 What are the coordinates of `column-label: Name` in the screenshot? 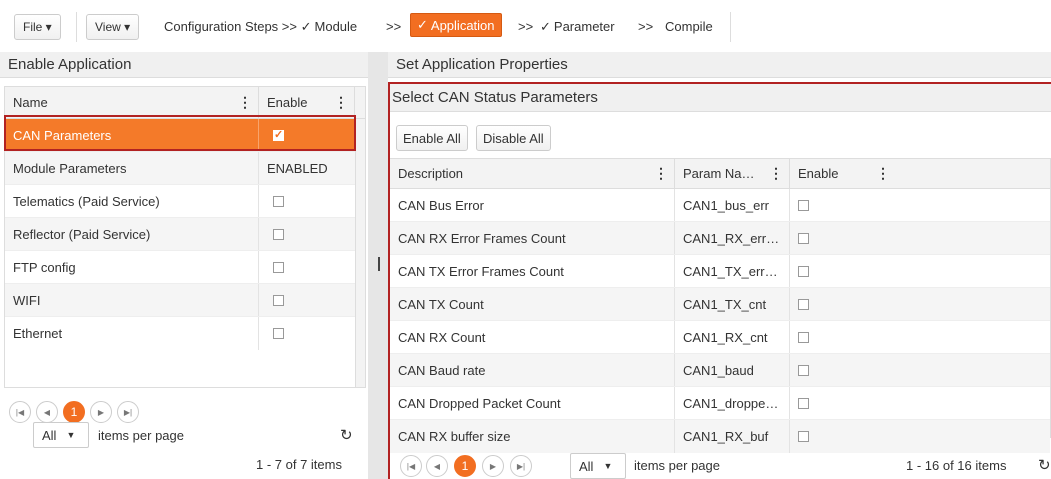 It's located at (30, 102).